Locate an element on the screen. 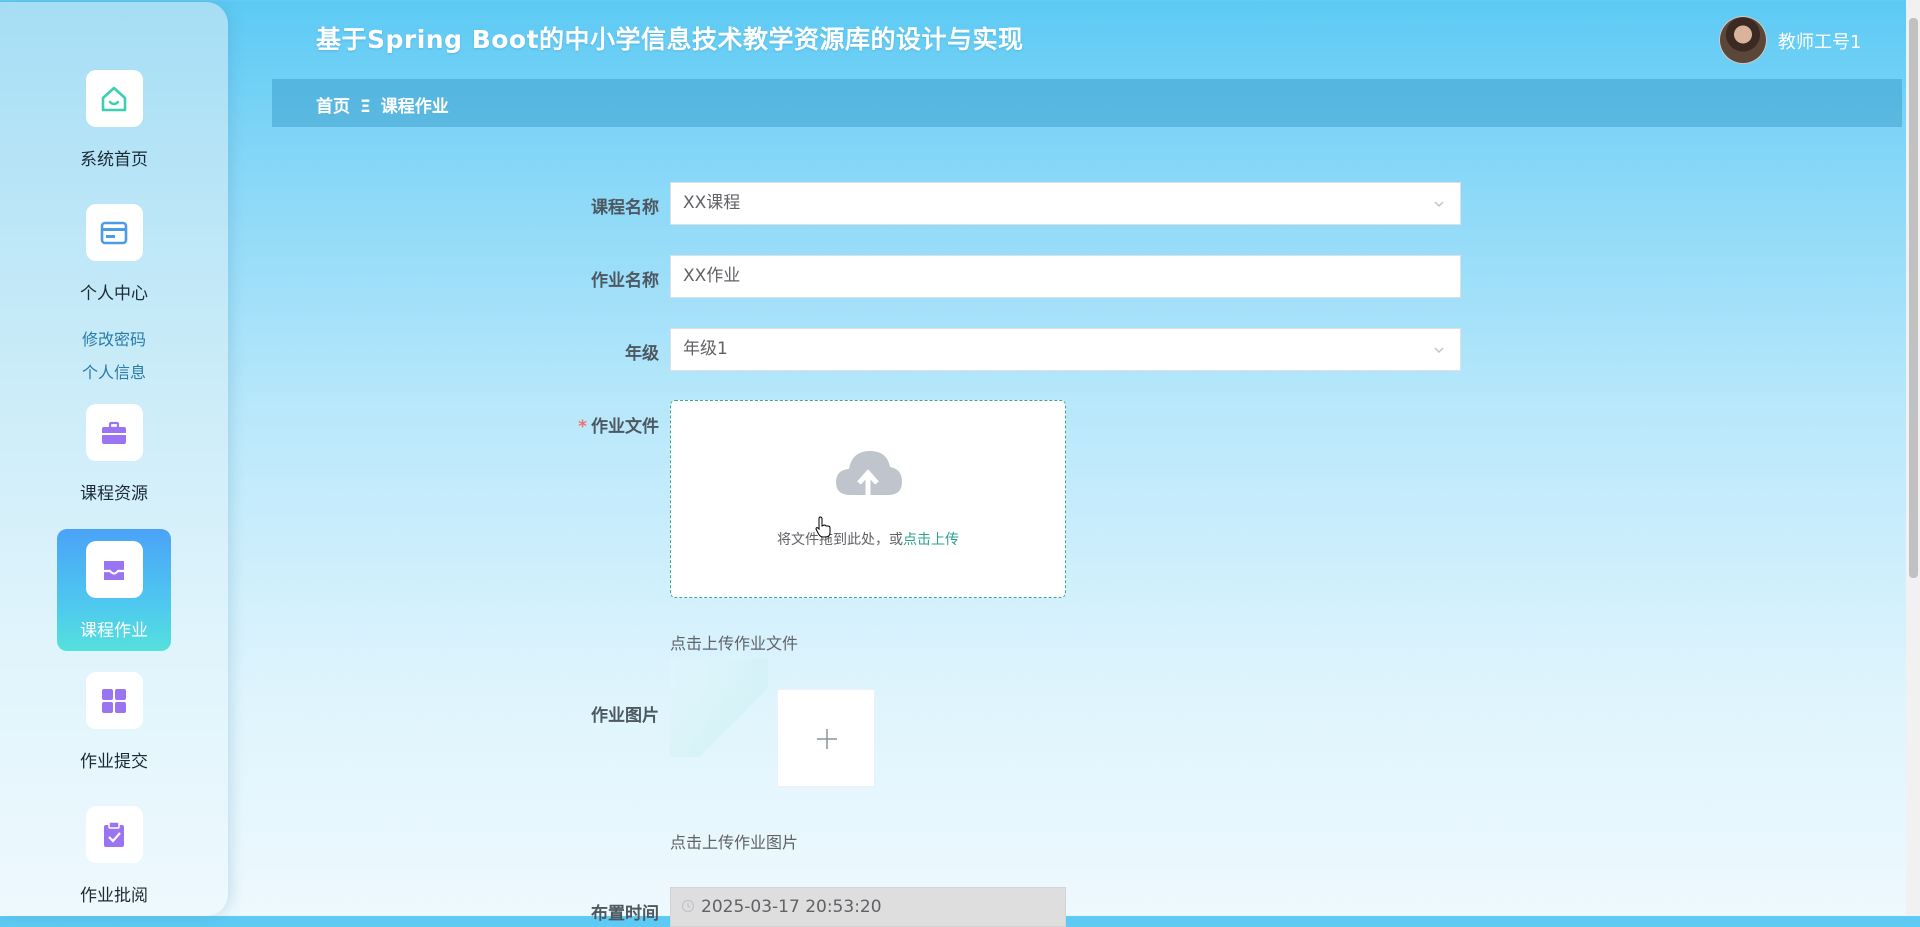 The image size is (1920, 927). sidebar-item-label: 作业批阅 is located at coordinates (114, 896).